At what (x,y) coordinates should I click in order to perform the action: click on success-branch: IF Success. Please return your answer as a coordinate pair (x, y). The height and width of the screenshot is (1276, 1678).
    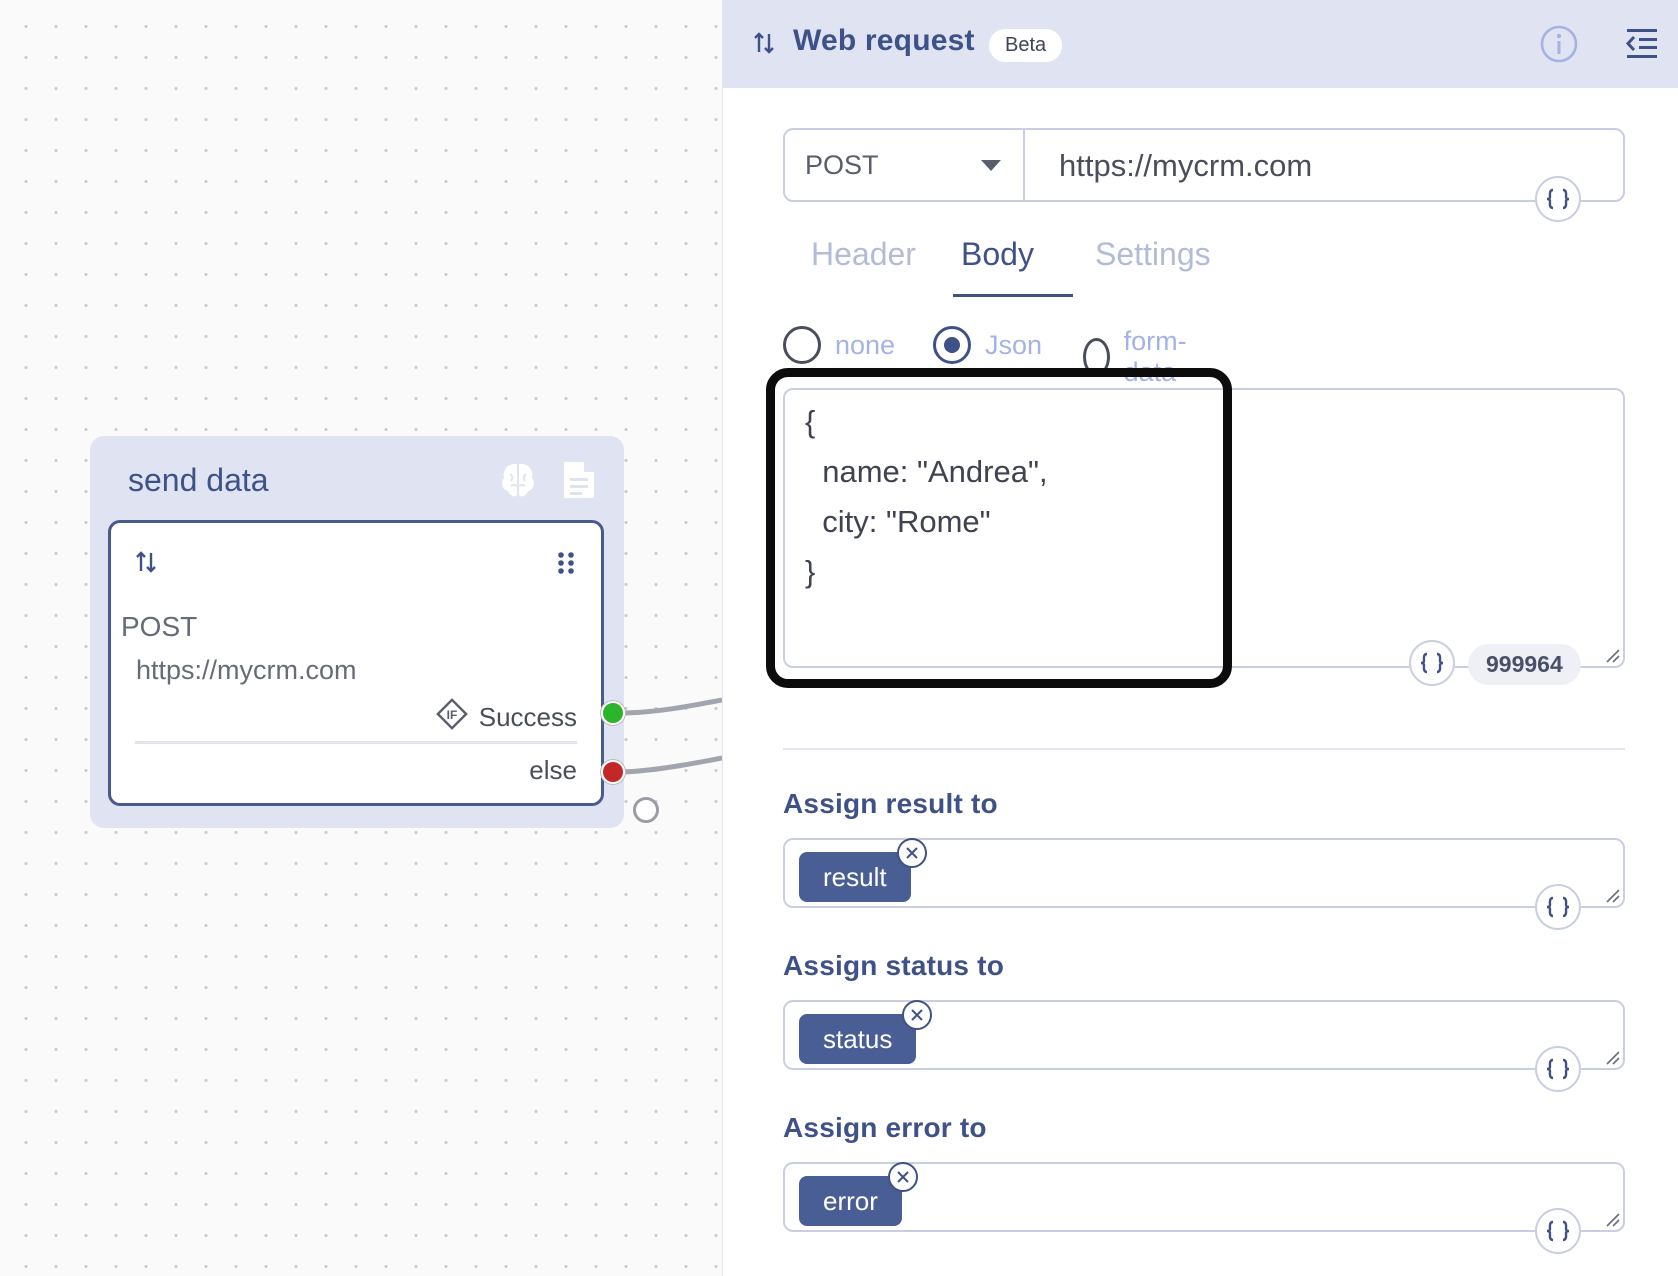
    Looking at the image, I should click on (506, 717).